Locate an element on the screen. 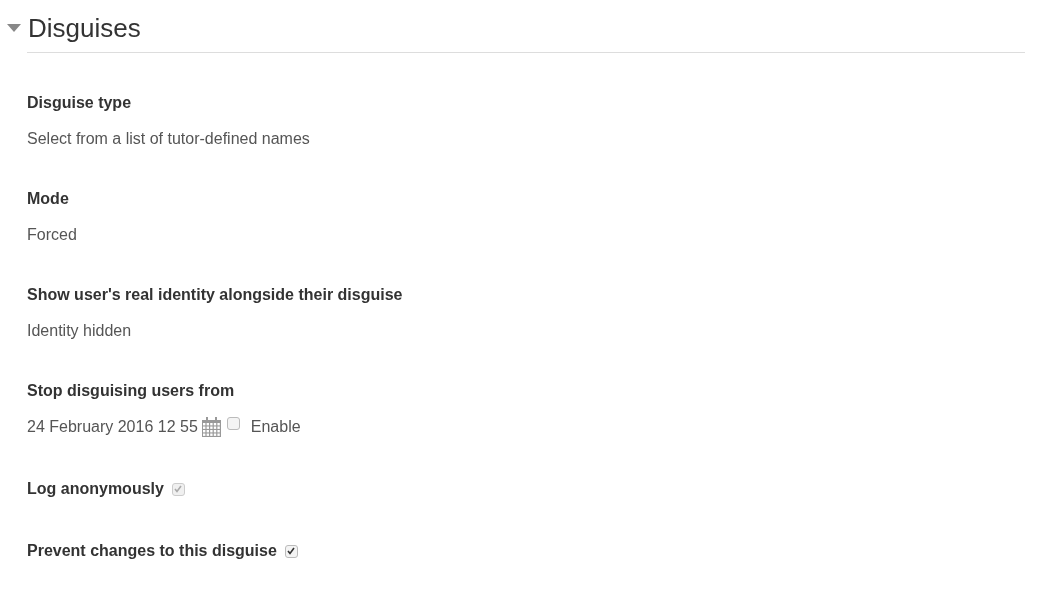  field-label: Show user's real identity alongside their disguise is located at coordinates (215, 295).